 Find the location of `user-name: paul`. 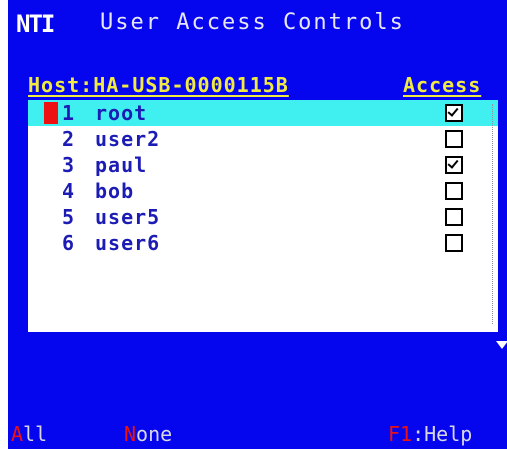

user-name: paul is located at coordinates (121, 165).